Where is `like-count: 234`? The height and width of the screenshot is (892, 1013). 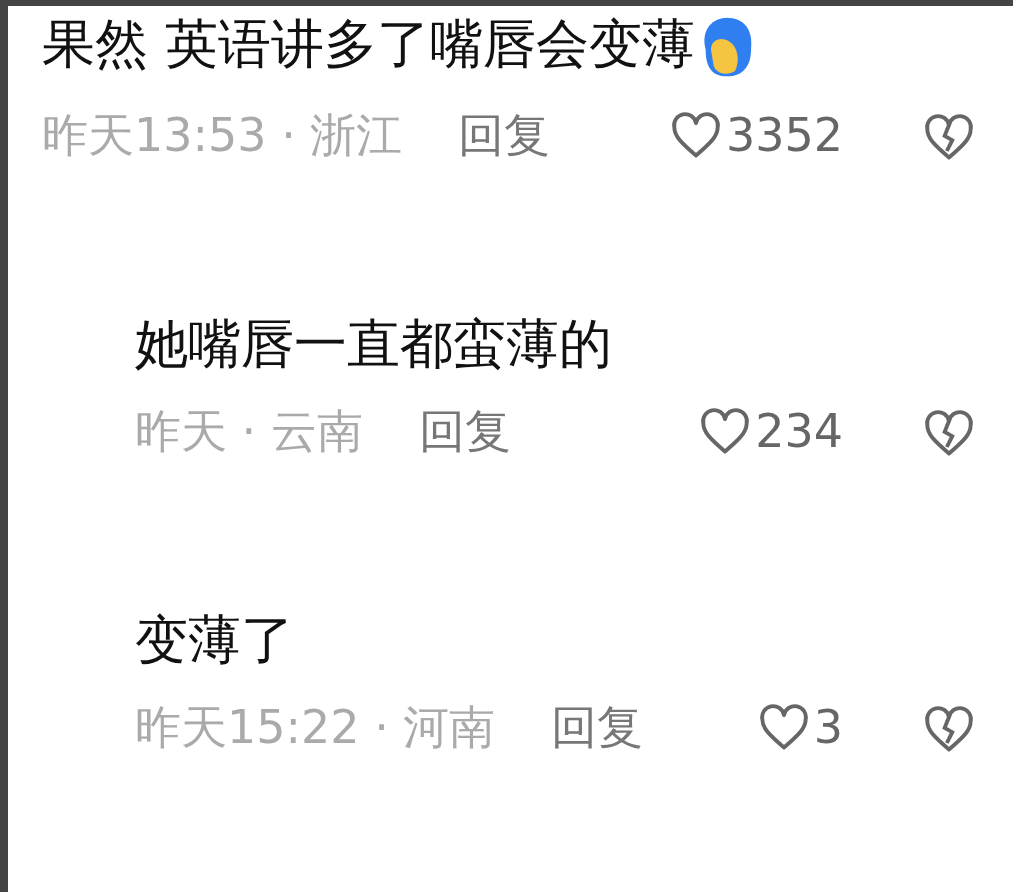
like-count: 234 is located at coordinates (799, 432).